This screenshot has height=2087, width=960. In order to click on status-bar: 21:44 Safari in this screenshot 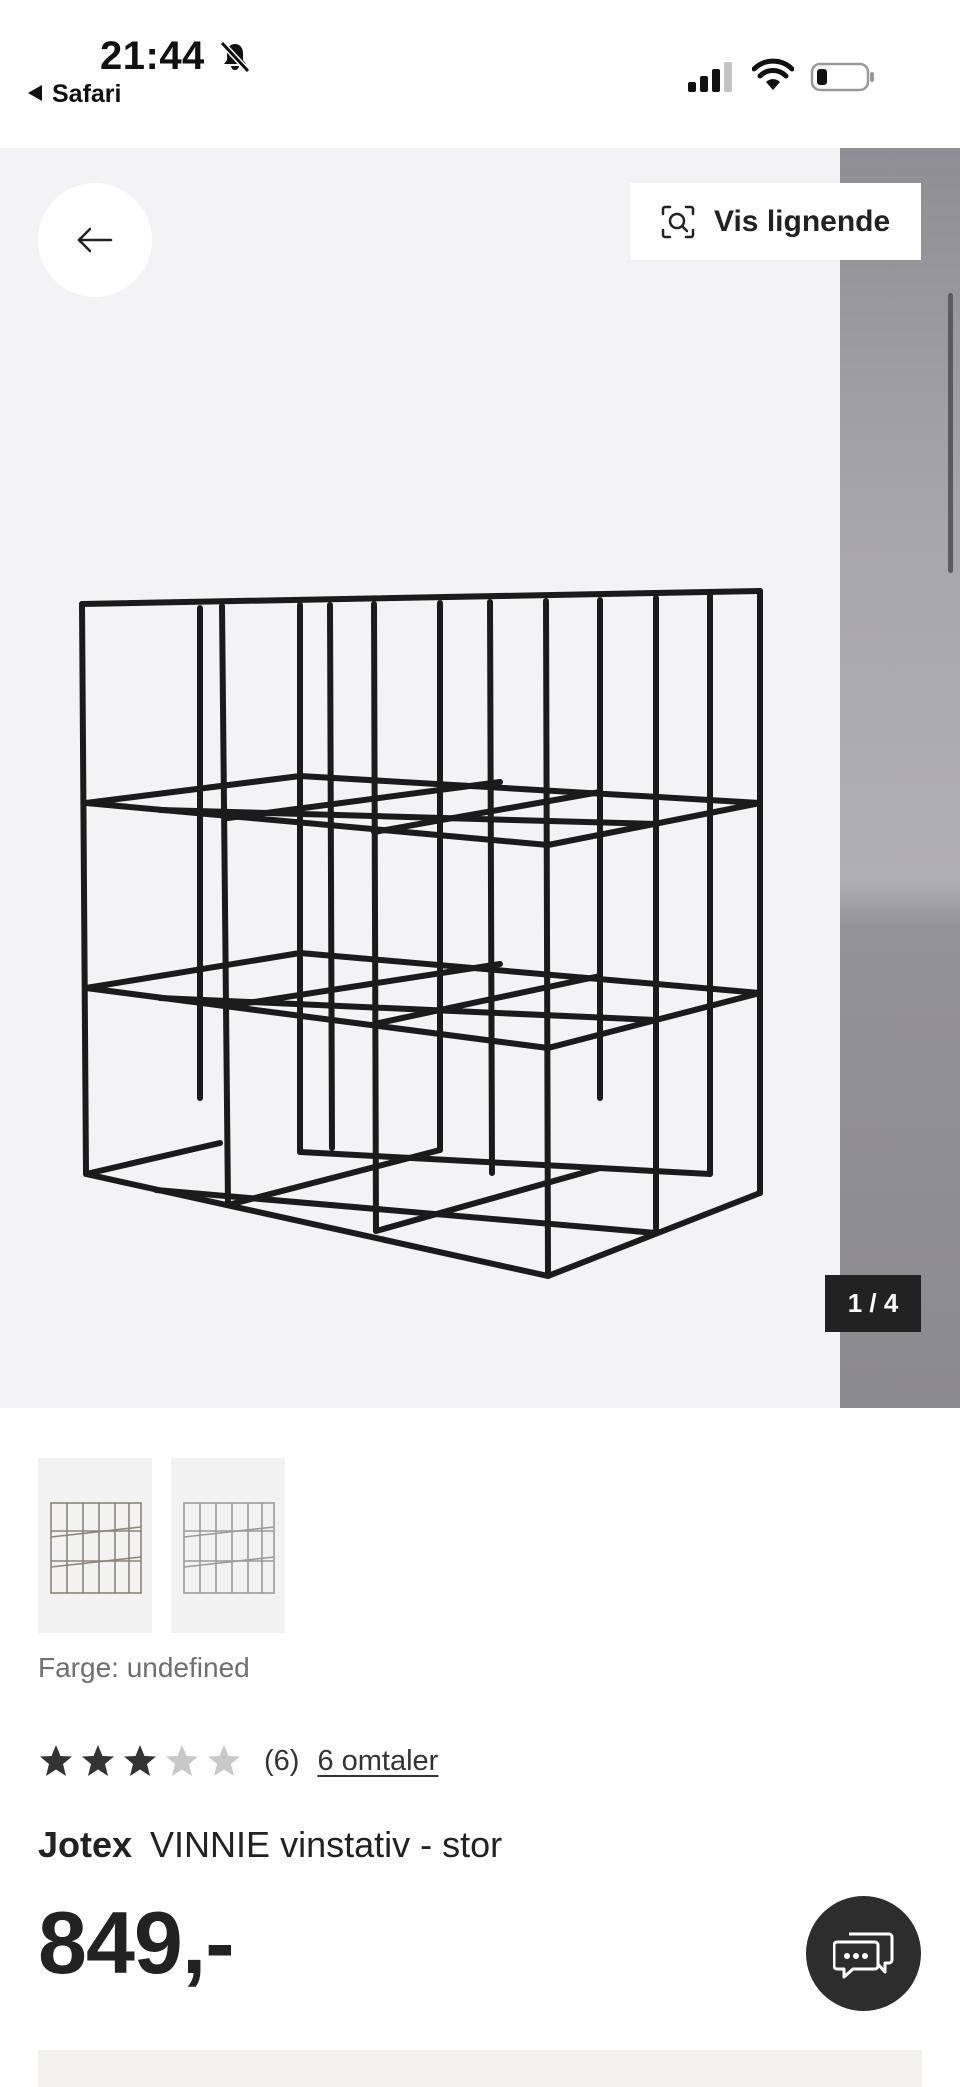, I will do `click(480, 74)`.